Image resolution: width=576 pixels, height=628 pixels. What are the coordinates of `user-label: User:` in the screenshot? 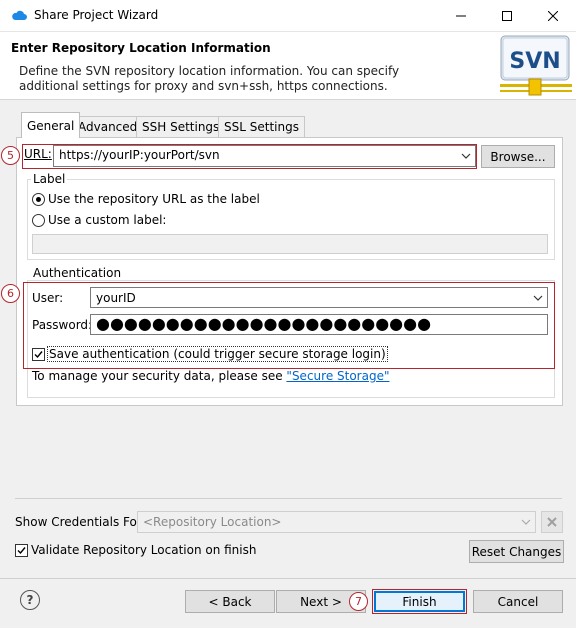 It's located at (48, 298).